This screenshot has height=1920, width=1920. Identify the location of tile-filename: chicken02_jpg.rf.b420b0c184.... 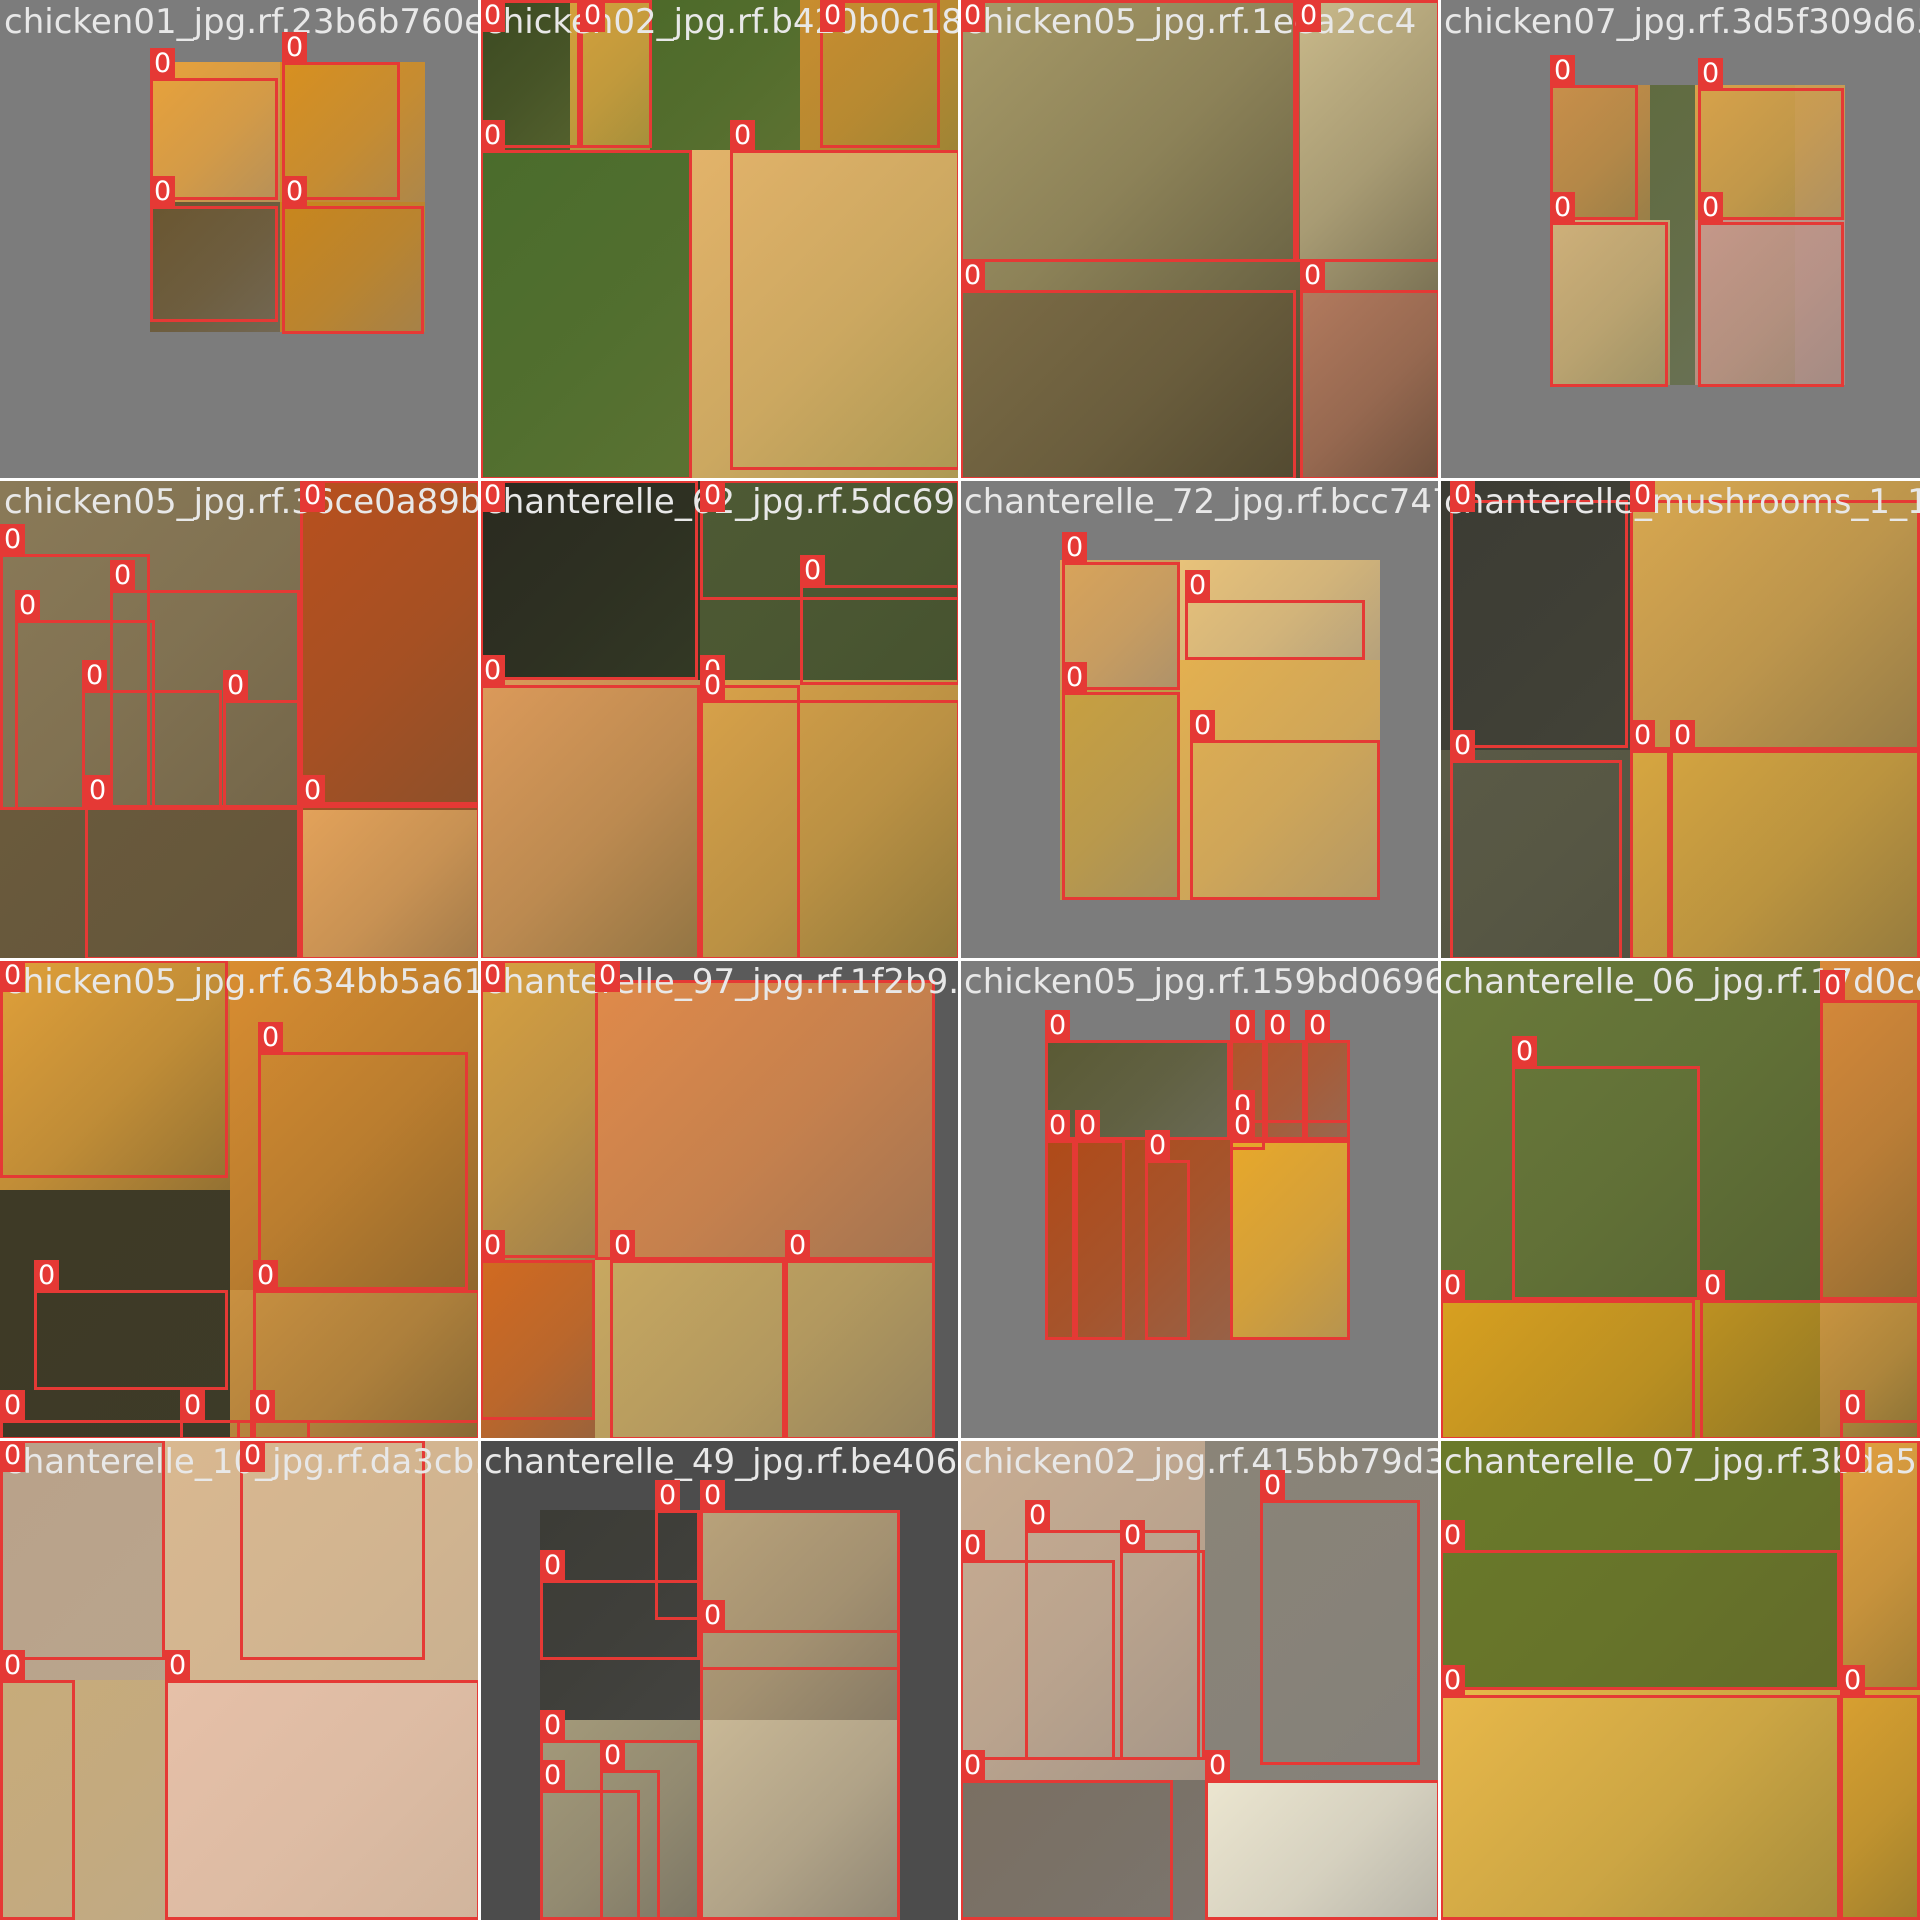
(722, 22).